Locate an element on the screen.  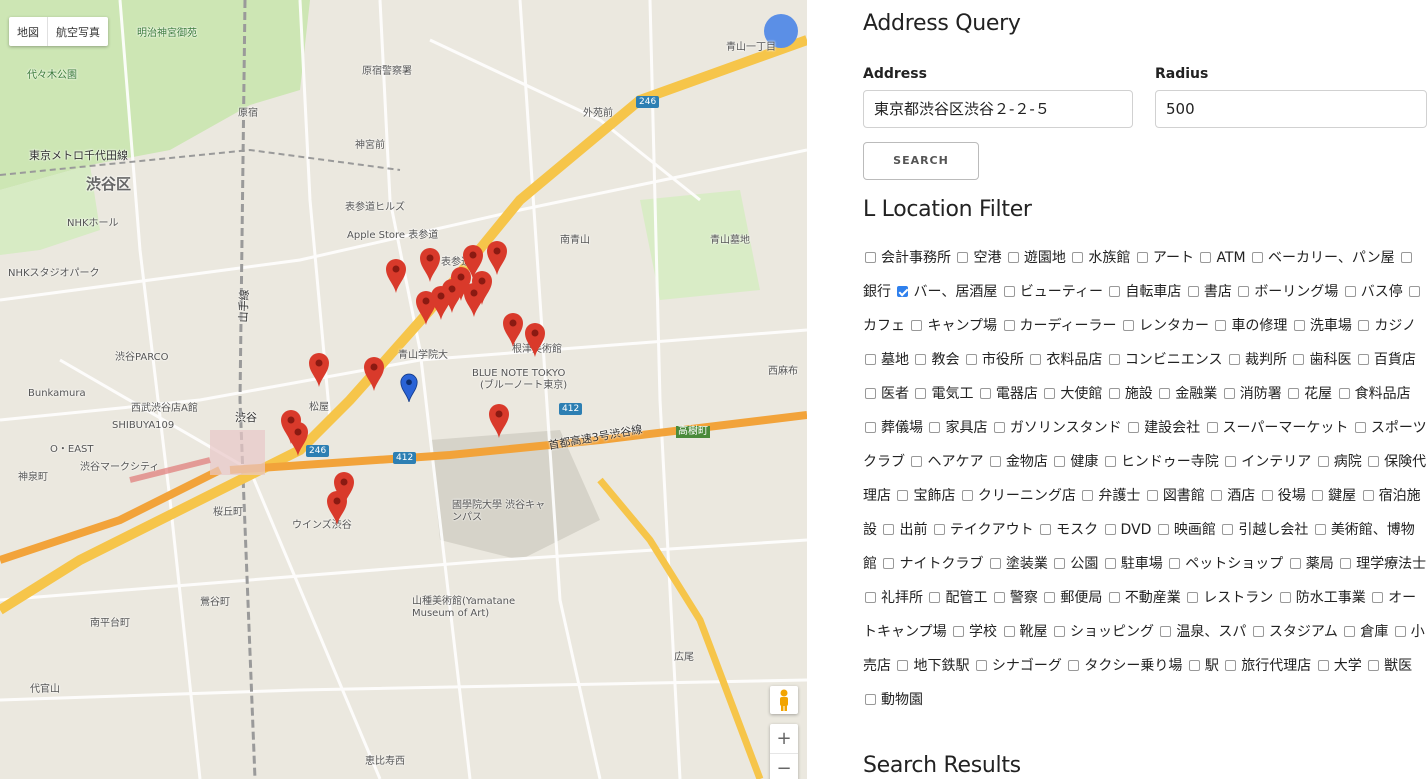
filter-option: 図書館 is located at coordinates (1175, 496).